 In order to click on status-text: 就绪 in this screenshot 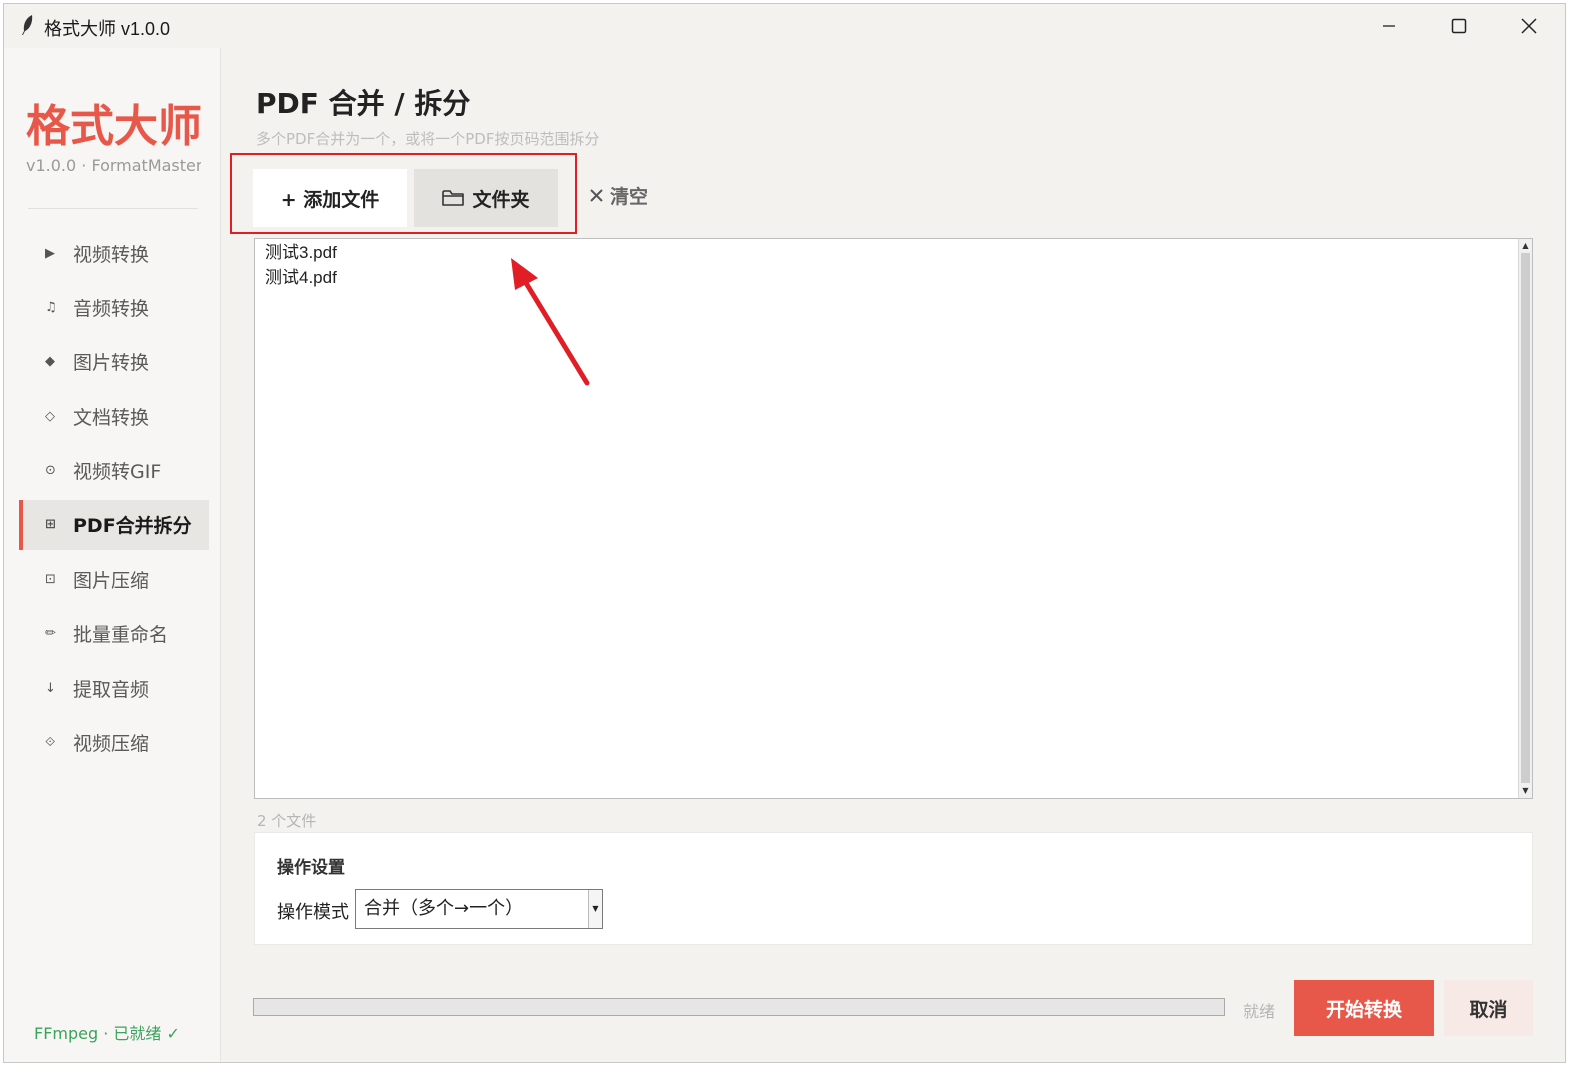, I will do `click(1259, 1011)`.